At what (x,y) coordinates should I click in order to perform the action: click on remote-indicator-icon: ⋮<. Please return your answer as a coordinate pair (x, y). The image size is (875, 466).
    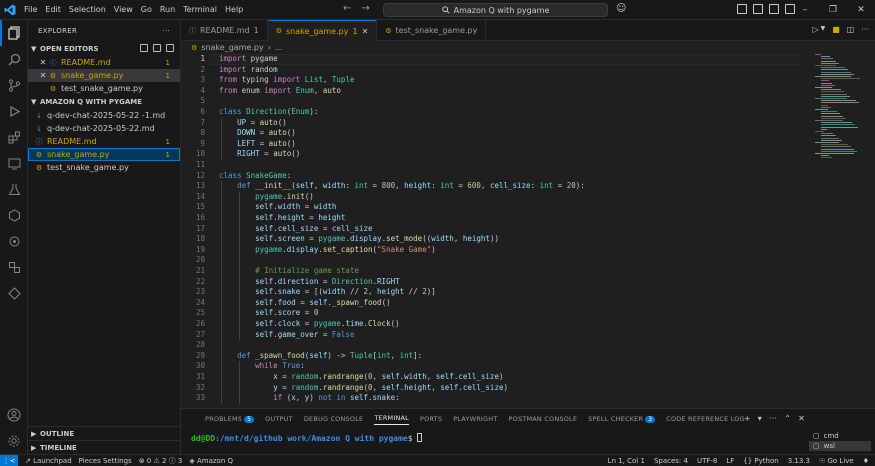
    Looking at the image, I should click on (9, 460).